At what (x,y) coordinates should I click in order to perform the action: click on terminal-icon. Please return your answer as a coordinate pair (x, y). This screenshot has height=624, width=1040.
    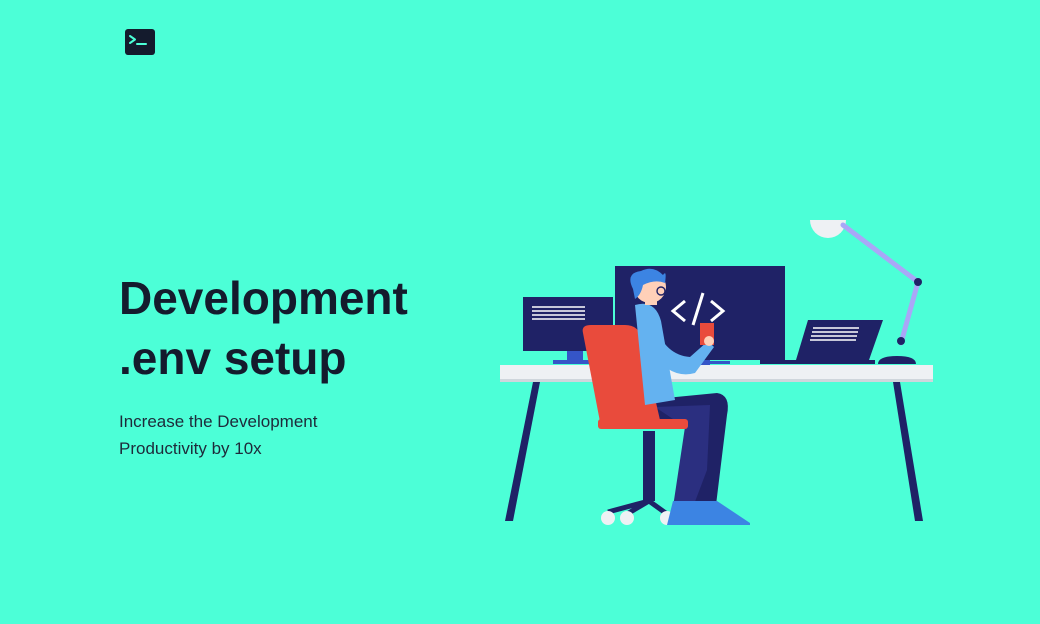
    Looking at the image, I should click on (140, 42).